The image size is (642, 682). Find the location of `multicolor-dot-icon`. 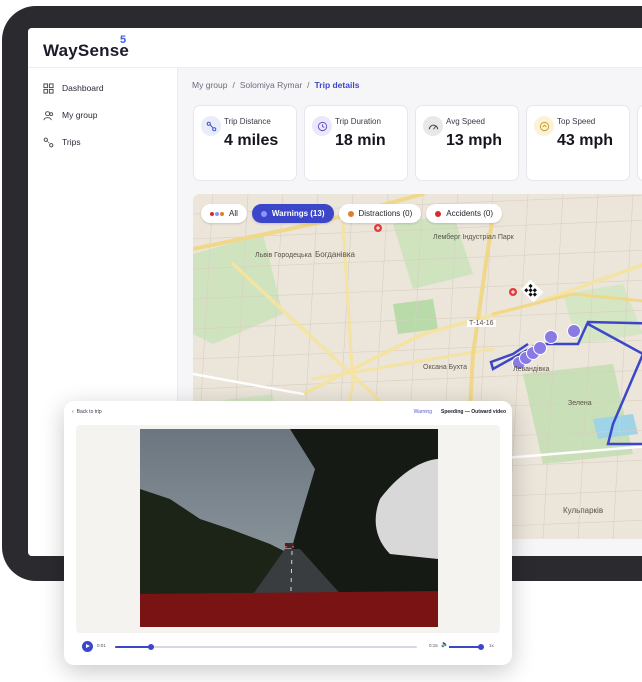

multicolor-dot-icon is located at coordinates (217, 213).